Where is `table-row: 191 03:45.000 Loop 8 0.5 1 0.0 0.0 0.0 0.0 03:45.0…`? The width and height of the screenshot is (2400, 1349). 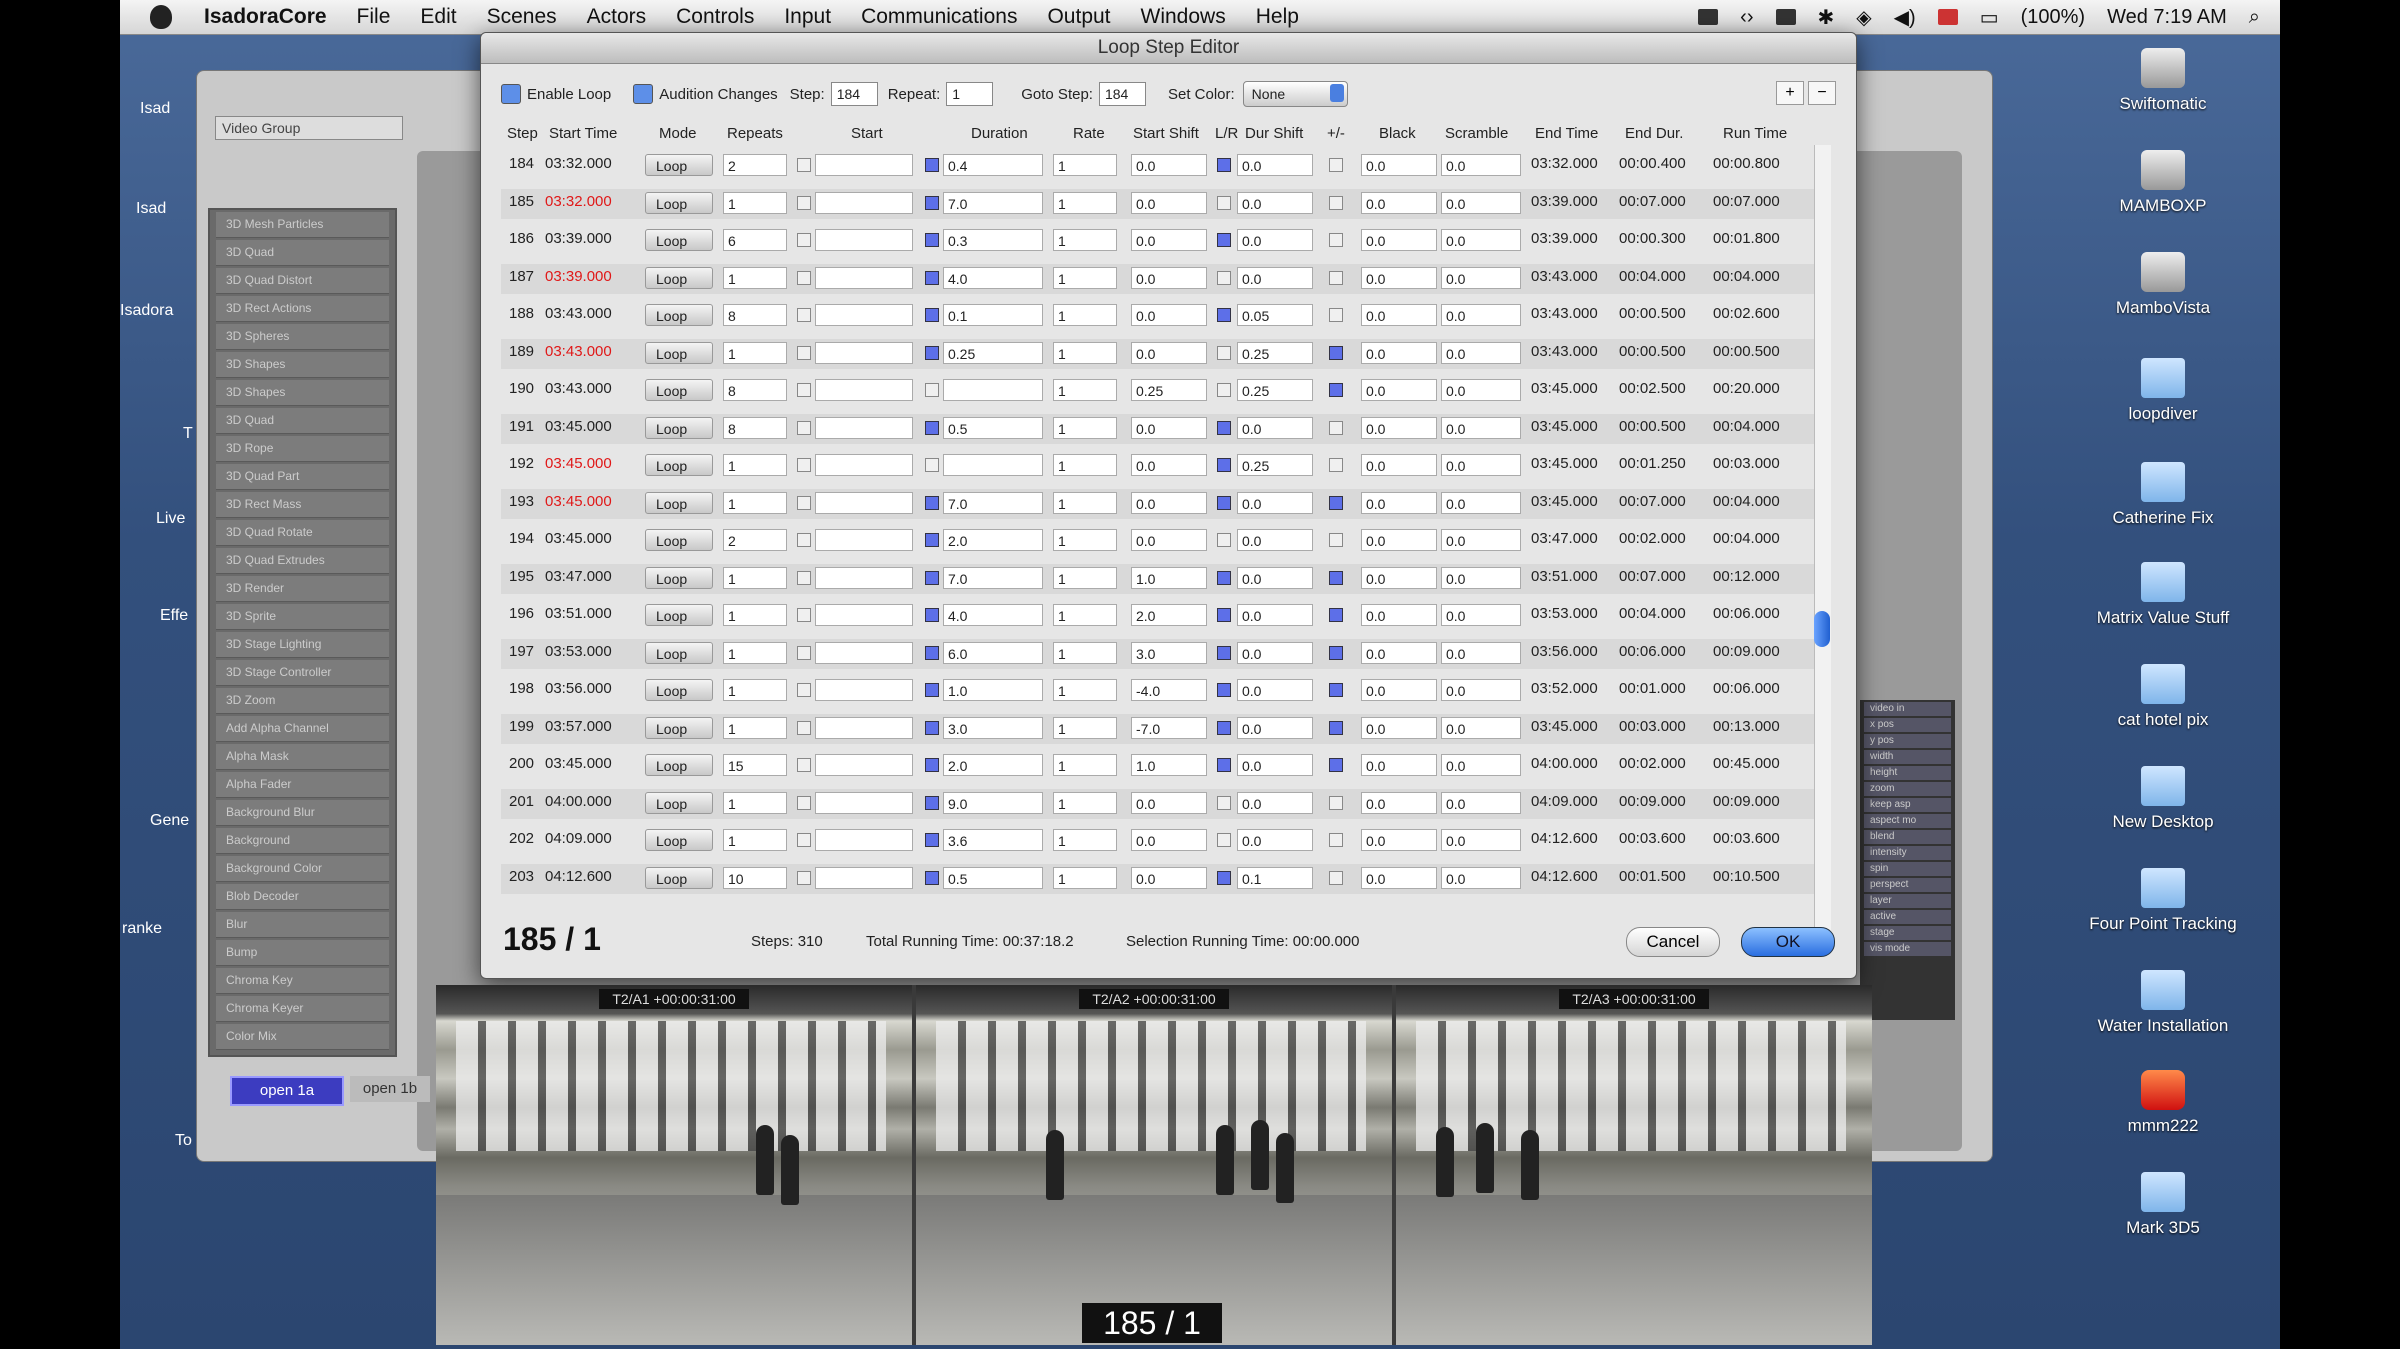 table-row: 191 03:45.000 Loop 8 0.5 1 0.0 0.0 0.0 0.0 03:45.0… is located at coordinates (1161, 428).